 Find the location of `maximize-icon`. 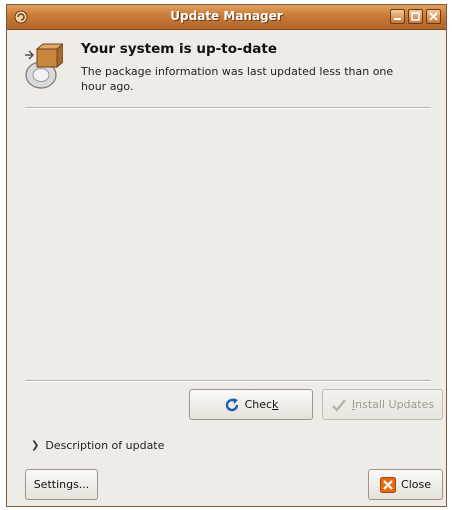

maximize-icon is located at coordinates (415, 16).